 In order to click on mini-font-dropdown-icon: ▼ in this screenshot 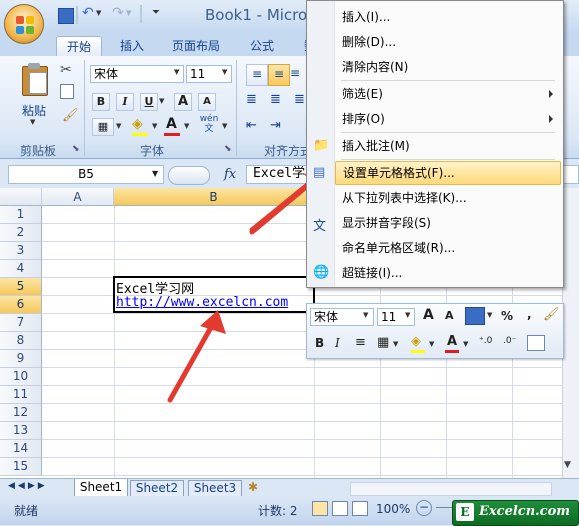, I will do `click(365, 315)`.